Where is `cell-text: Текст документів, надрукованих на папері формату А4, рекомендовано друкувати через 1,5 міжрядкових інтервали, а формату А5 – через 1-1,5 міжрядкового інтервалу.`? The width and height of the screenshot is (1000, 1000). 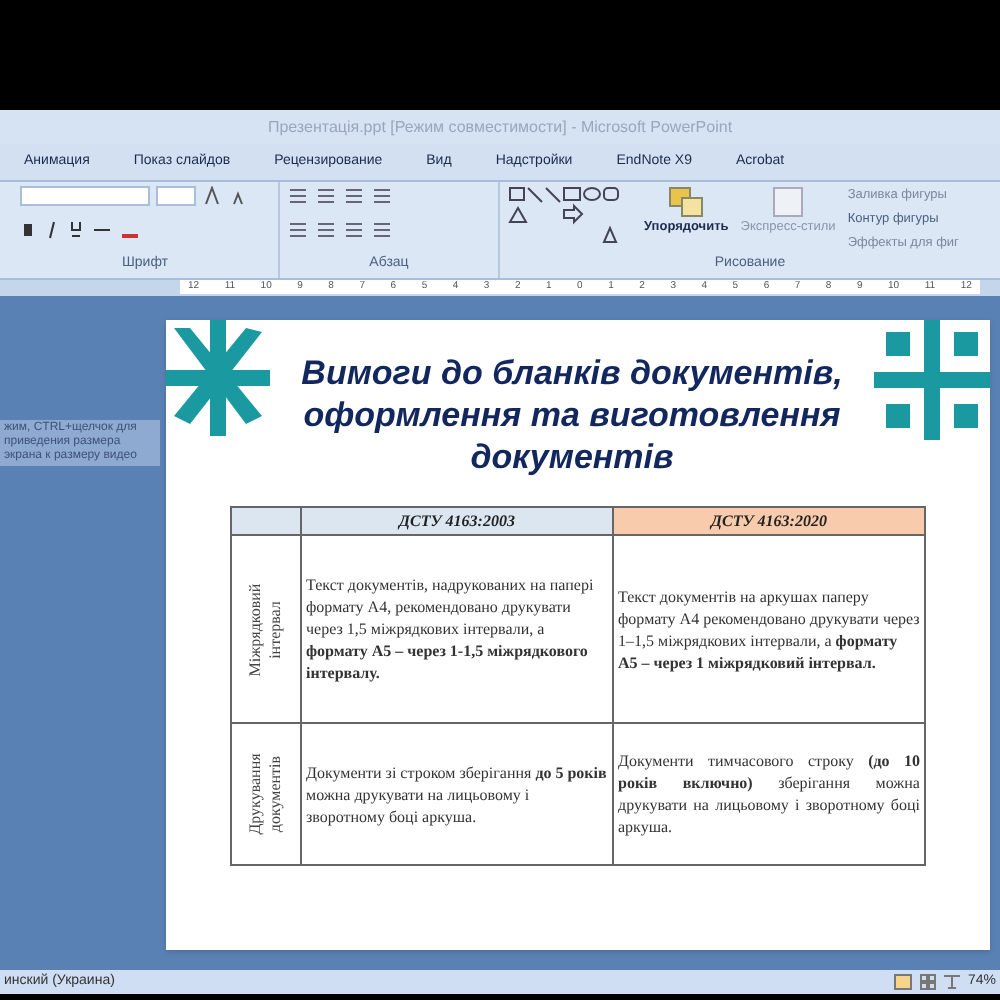 cell-text: Текст документів, надрукованих на папері формату А4, рекомендовано друкувати через 1,5 міжрядкових інтервали, а формату А5 – через 1-1,5 міжрядкового інтервалу. is located at coordinates (451, 629).